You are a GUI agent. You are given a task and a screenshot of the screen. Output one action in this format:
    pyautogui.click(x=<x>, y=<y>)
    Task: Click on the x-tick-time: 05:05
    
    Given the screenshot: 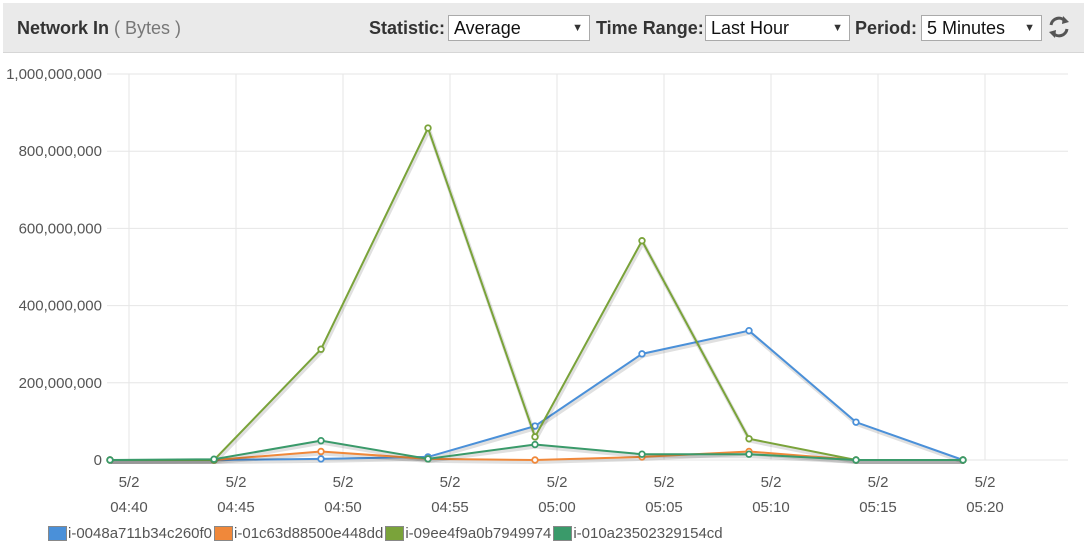 What is the action you would take?
    pyautogui.click(x=664, y=507)
    